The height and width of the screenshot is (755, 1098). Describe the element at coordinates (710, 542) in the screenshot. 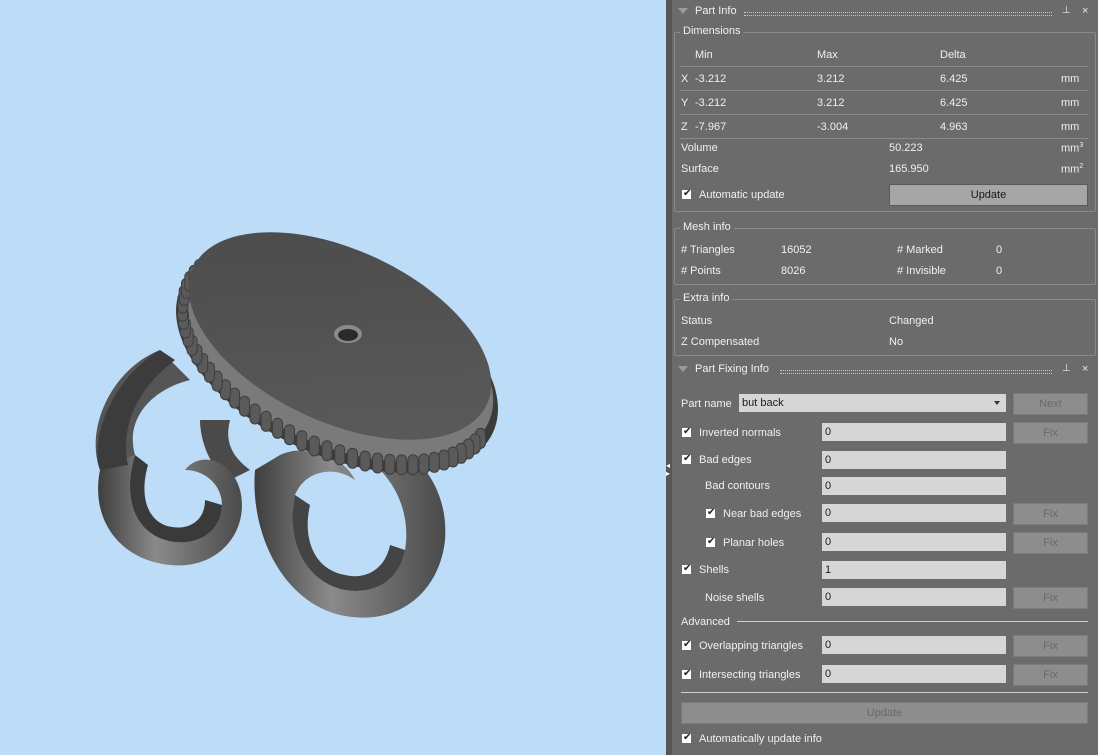

I see `planar-holes-checkbox` at that location.